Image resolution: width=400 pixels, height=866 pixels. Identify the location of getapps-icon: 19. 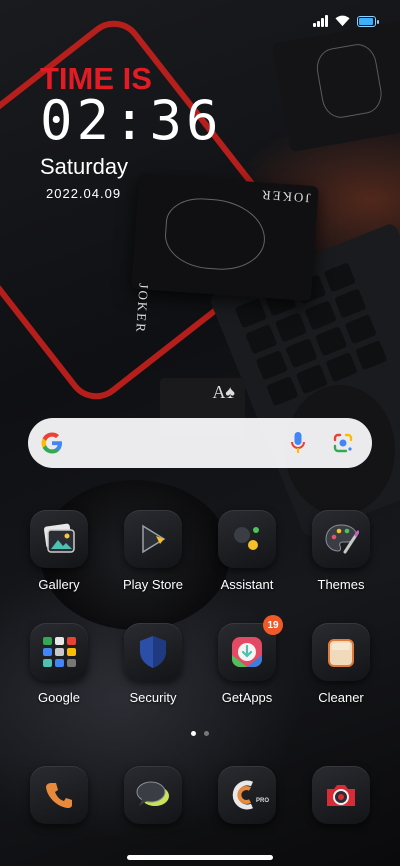
(250, 648).